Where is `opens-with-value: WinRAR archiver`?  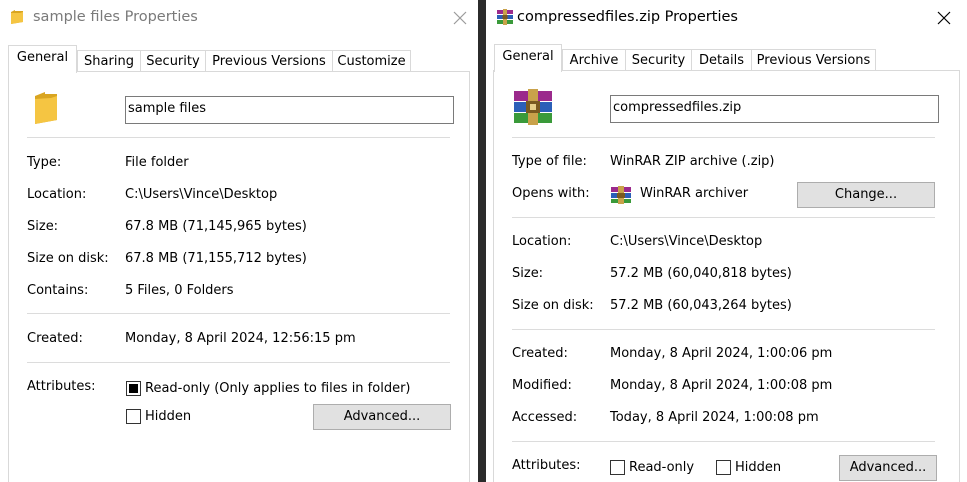 opens-with-value: WinRAR archiver is located at coordinates (694, 193).